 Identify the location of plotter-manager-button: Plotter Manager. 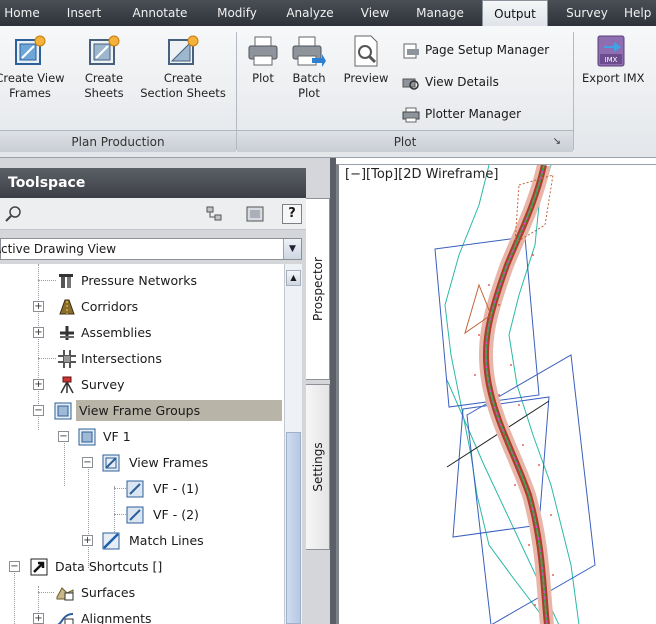
(461, 114).